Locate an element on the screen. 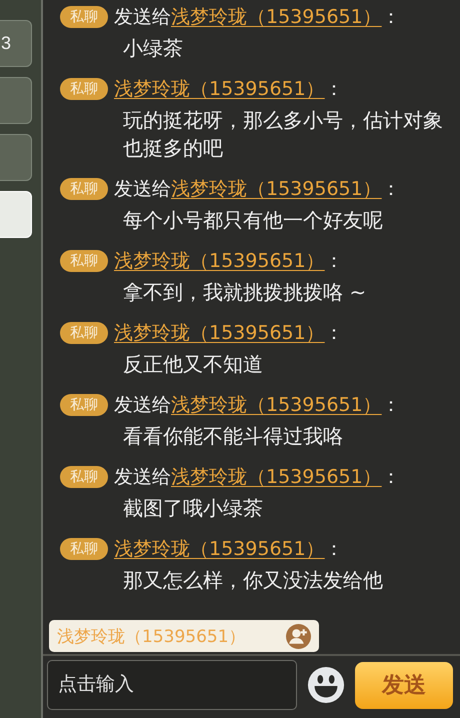 The width and height of the screenshot is (460, 718). message-text: 看看你能不能斗得过我咯 is located at coordinates (233, 436).